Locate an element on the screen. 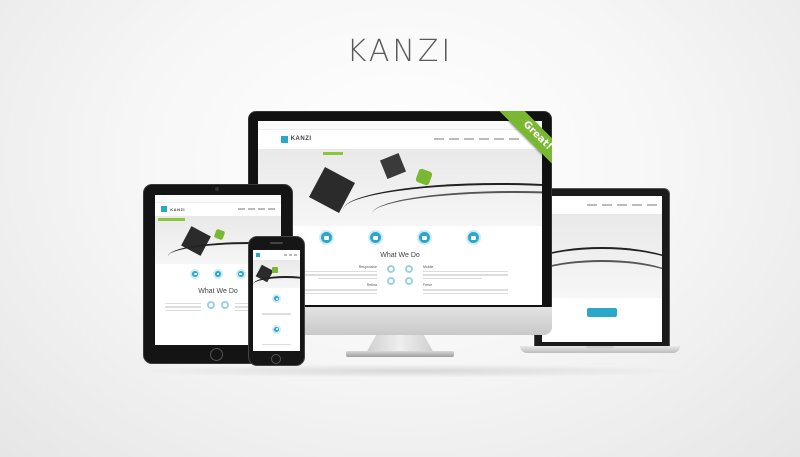 This screenshot has width=800, height=457. phone-screen is located at coordinates (276, 300).